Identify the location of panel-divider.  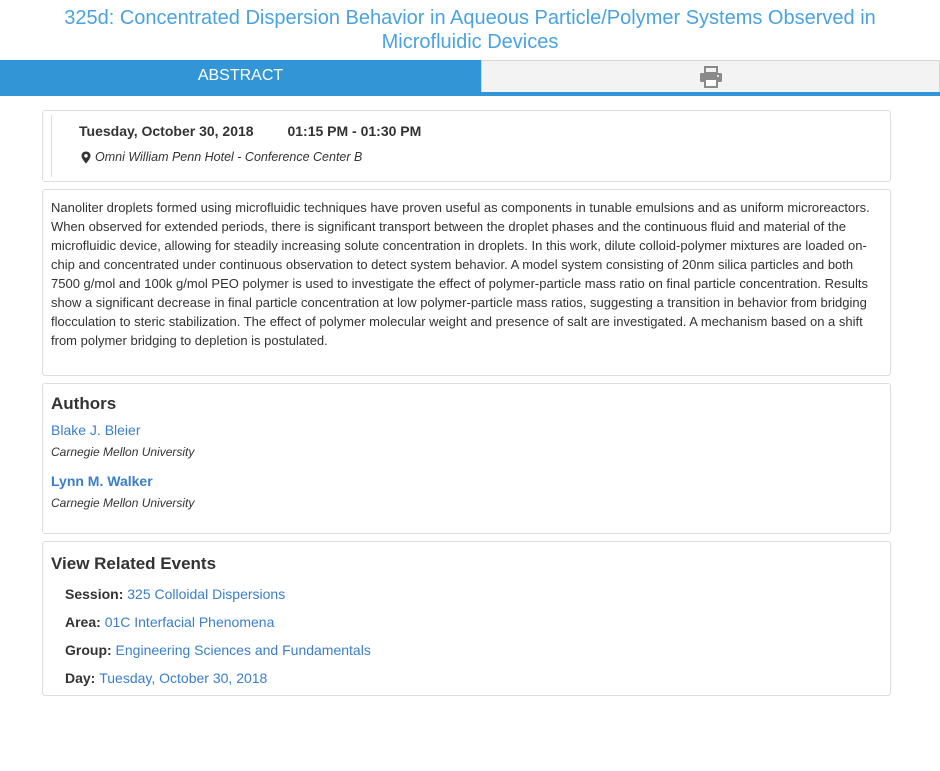
(51, 146).